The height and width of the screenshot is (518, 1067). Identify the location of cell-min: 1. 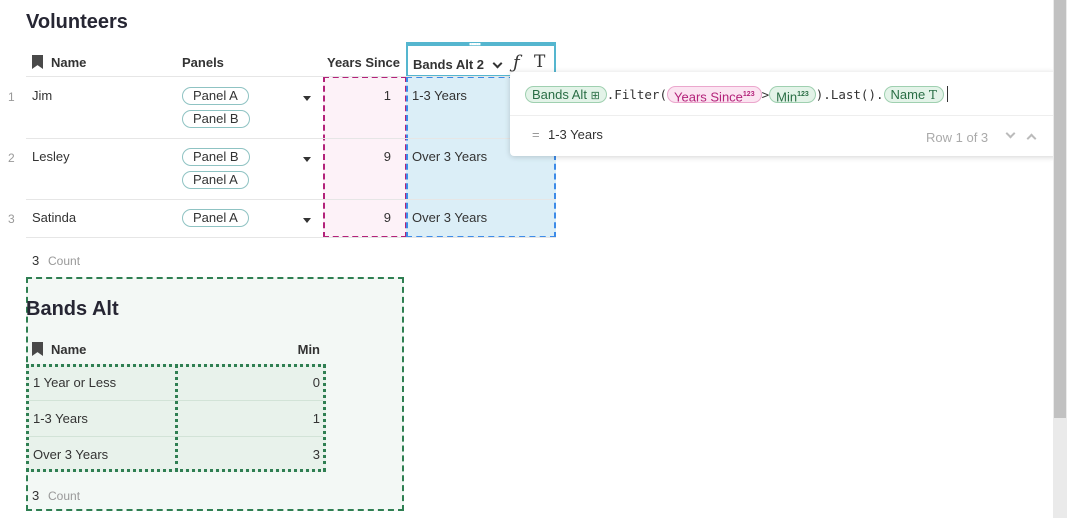
(290, 418).